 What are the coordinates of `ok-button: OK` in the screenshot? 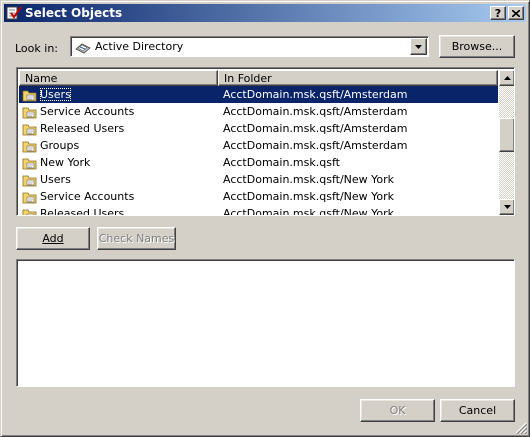 It's located at (397, 410).